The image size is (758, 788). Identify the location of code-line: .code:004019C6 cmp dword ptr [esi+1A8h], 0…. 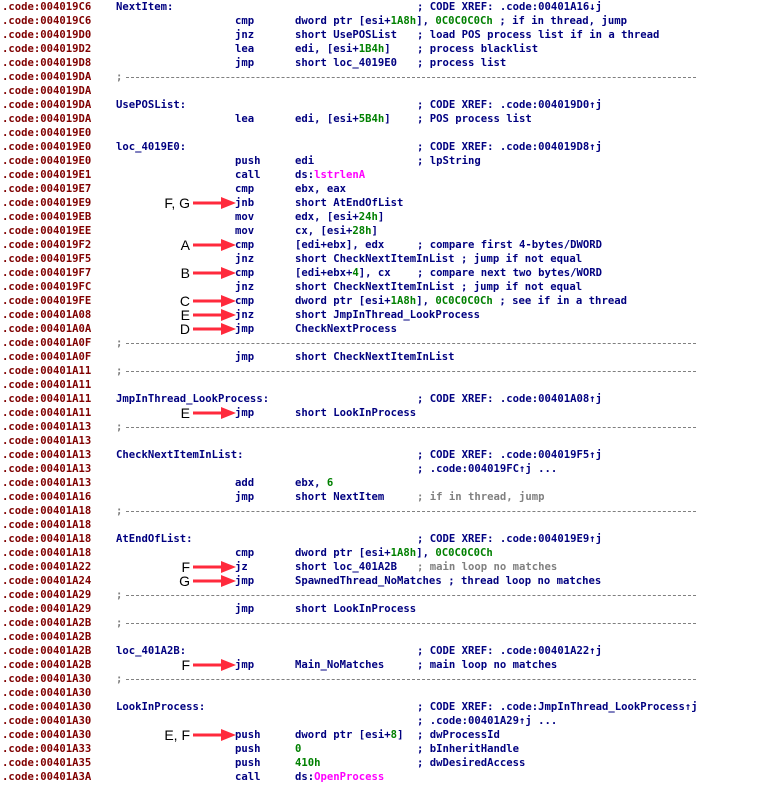
(379, 21).